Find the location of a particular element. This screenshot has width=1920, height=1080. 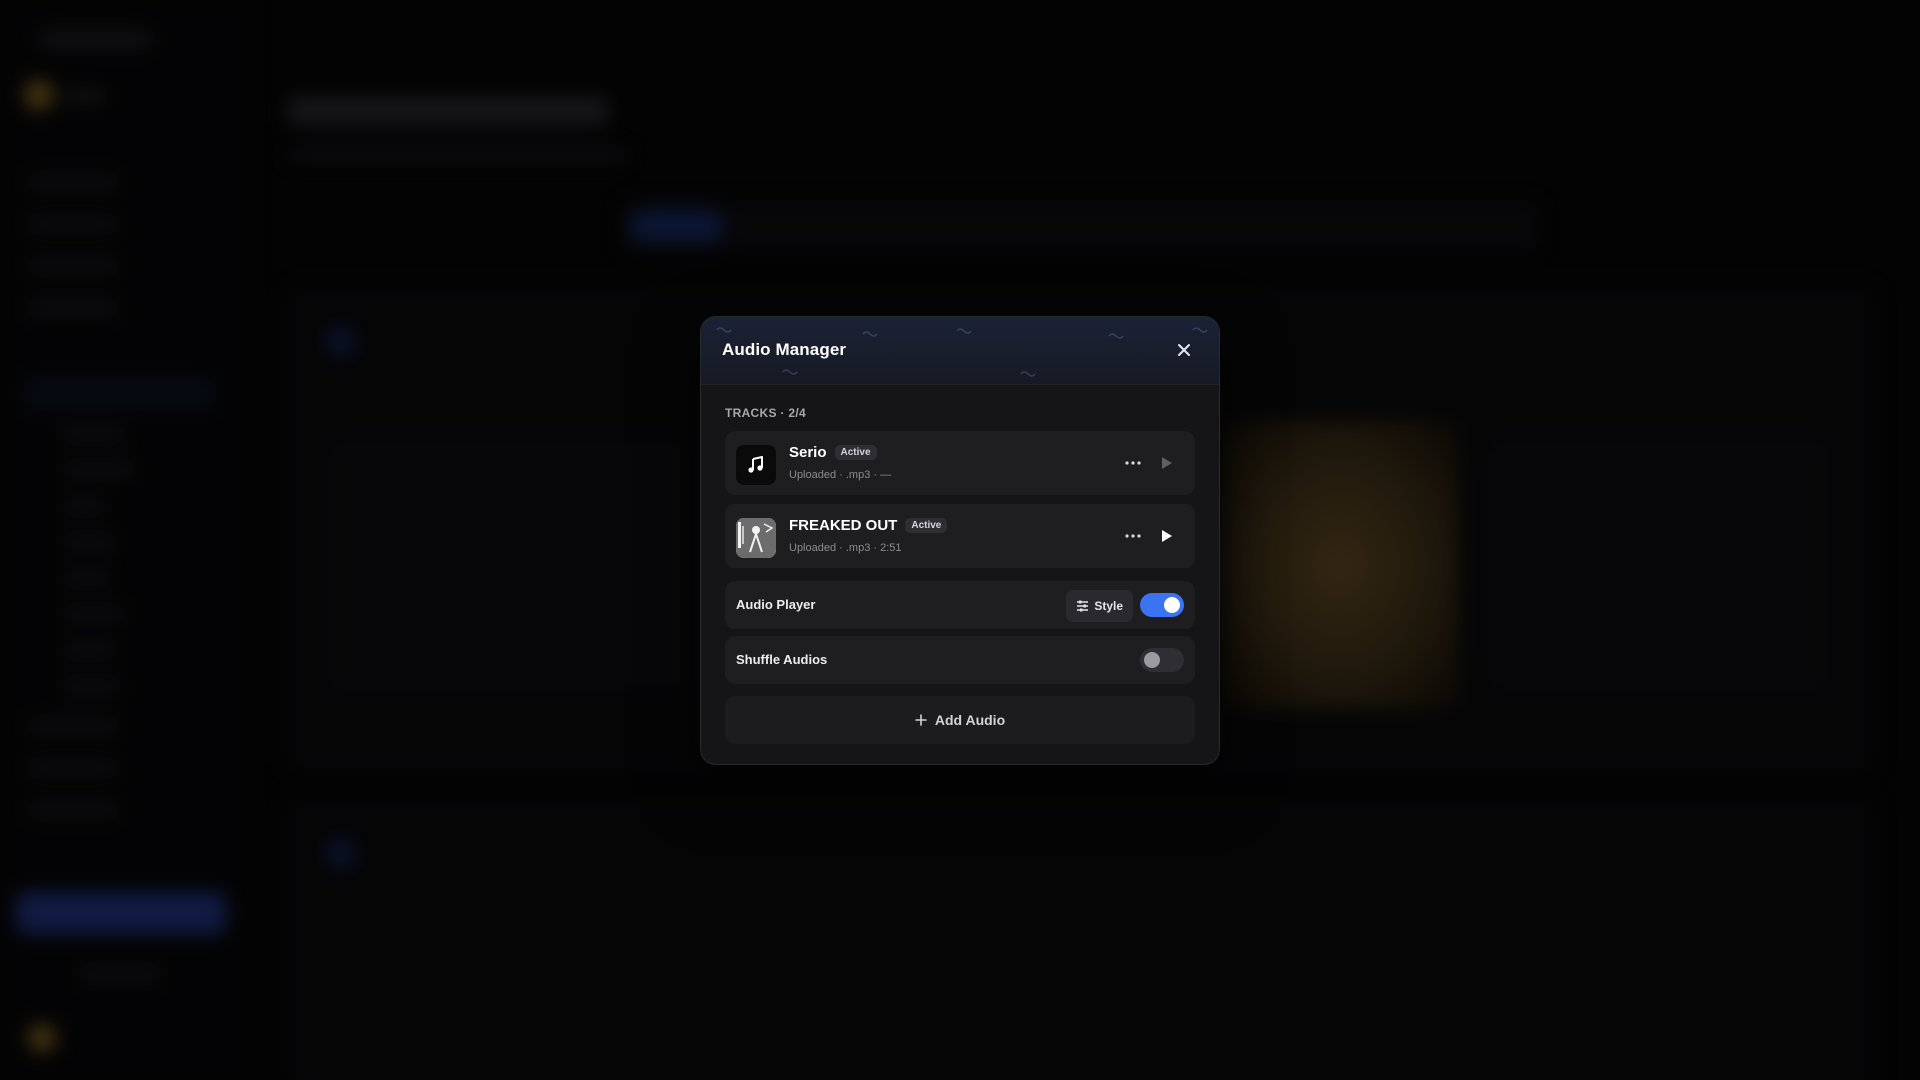

tracks-section-label: TRACKS · 2/4 is located at coordinates (765, 413).